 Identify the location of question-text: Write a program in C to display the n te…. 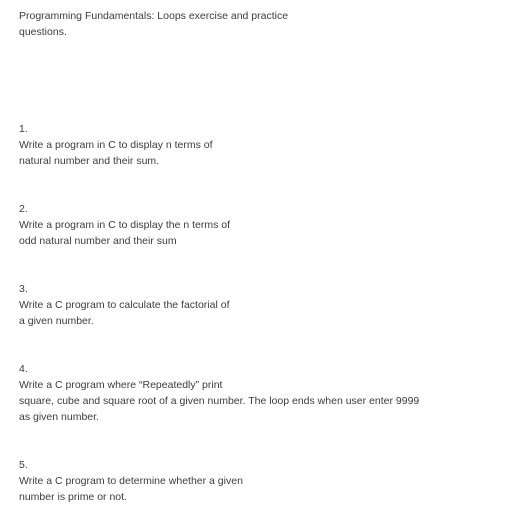
(125, 233).